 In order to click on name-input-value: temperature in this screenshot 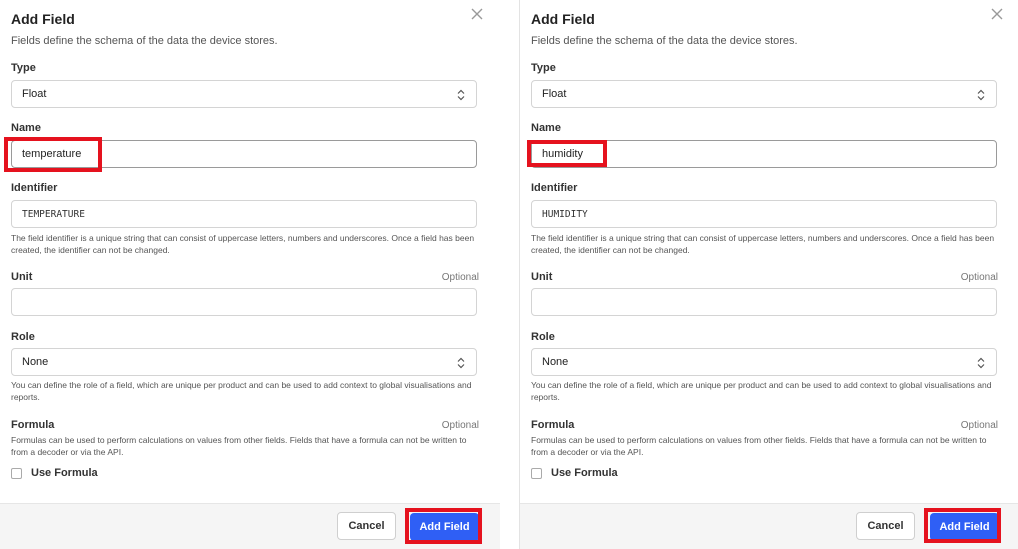, I will do `click(52, 154)`.